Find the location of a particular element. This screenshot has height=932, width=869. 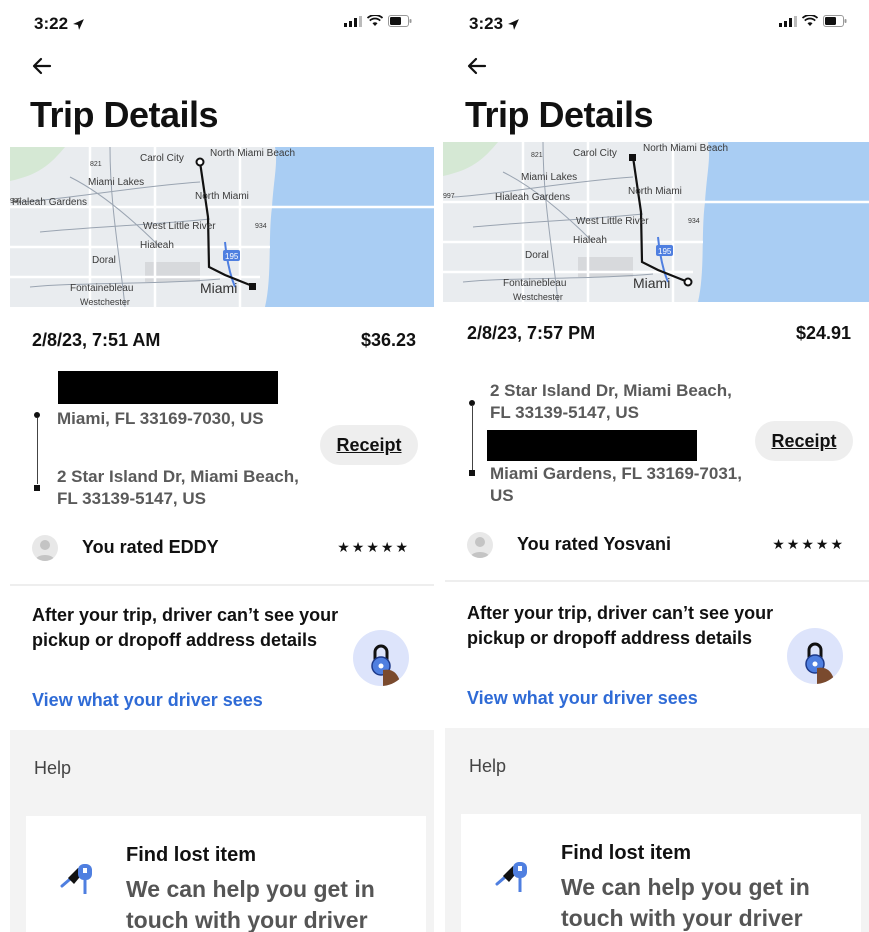

pickup-address: Miami, FL 33169-7030, US is located at coordinates (160, 418).